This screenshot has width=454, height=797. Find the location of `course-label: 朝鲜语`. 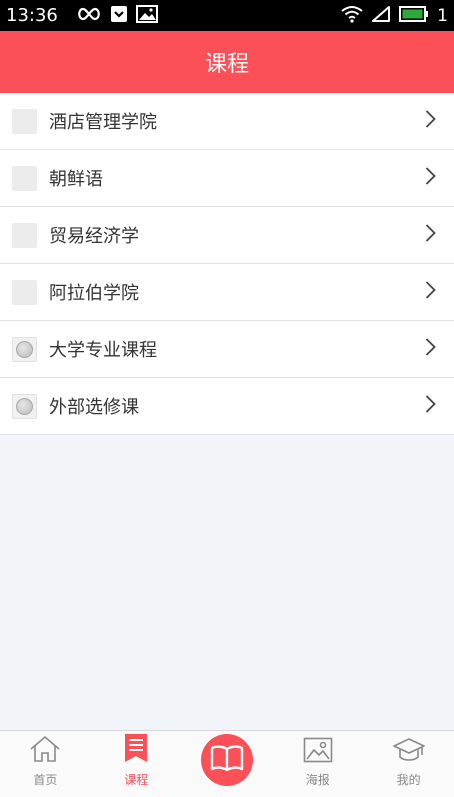

course-label: 朝鲜语 is located at coordinates (76, 179).